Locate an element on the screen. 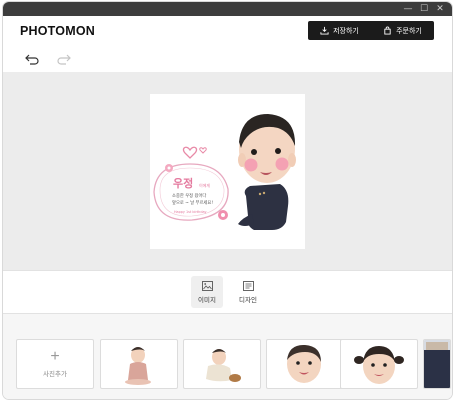 This screenshot has width=456, height=405. header-actions: 저장하기 주문하기 is located at coordinates (371, 30).